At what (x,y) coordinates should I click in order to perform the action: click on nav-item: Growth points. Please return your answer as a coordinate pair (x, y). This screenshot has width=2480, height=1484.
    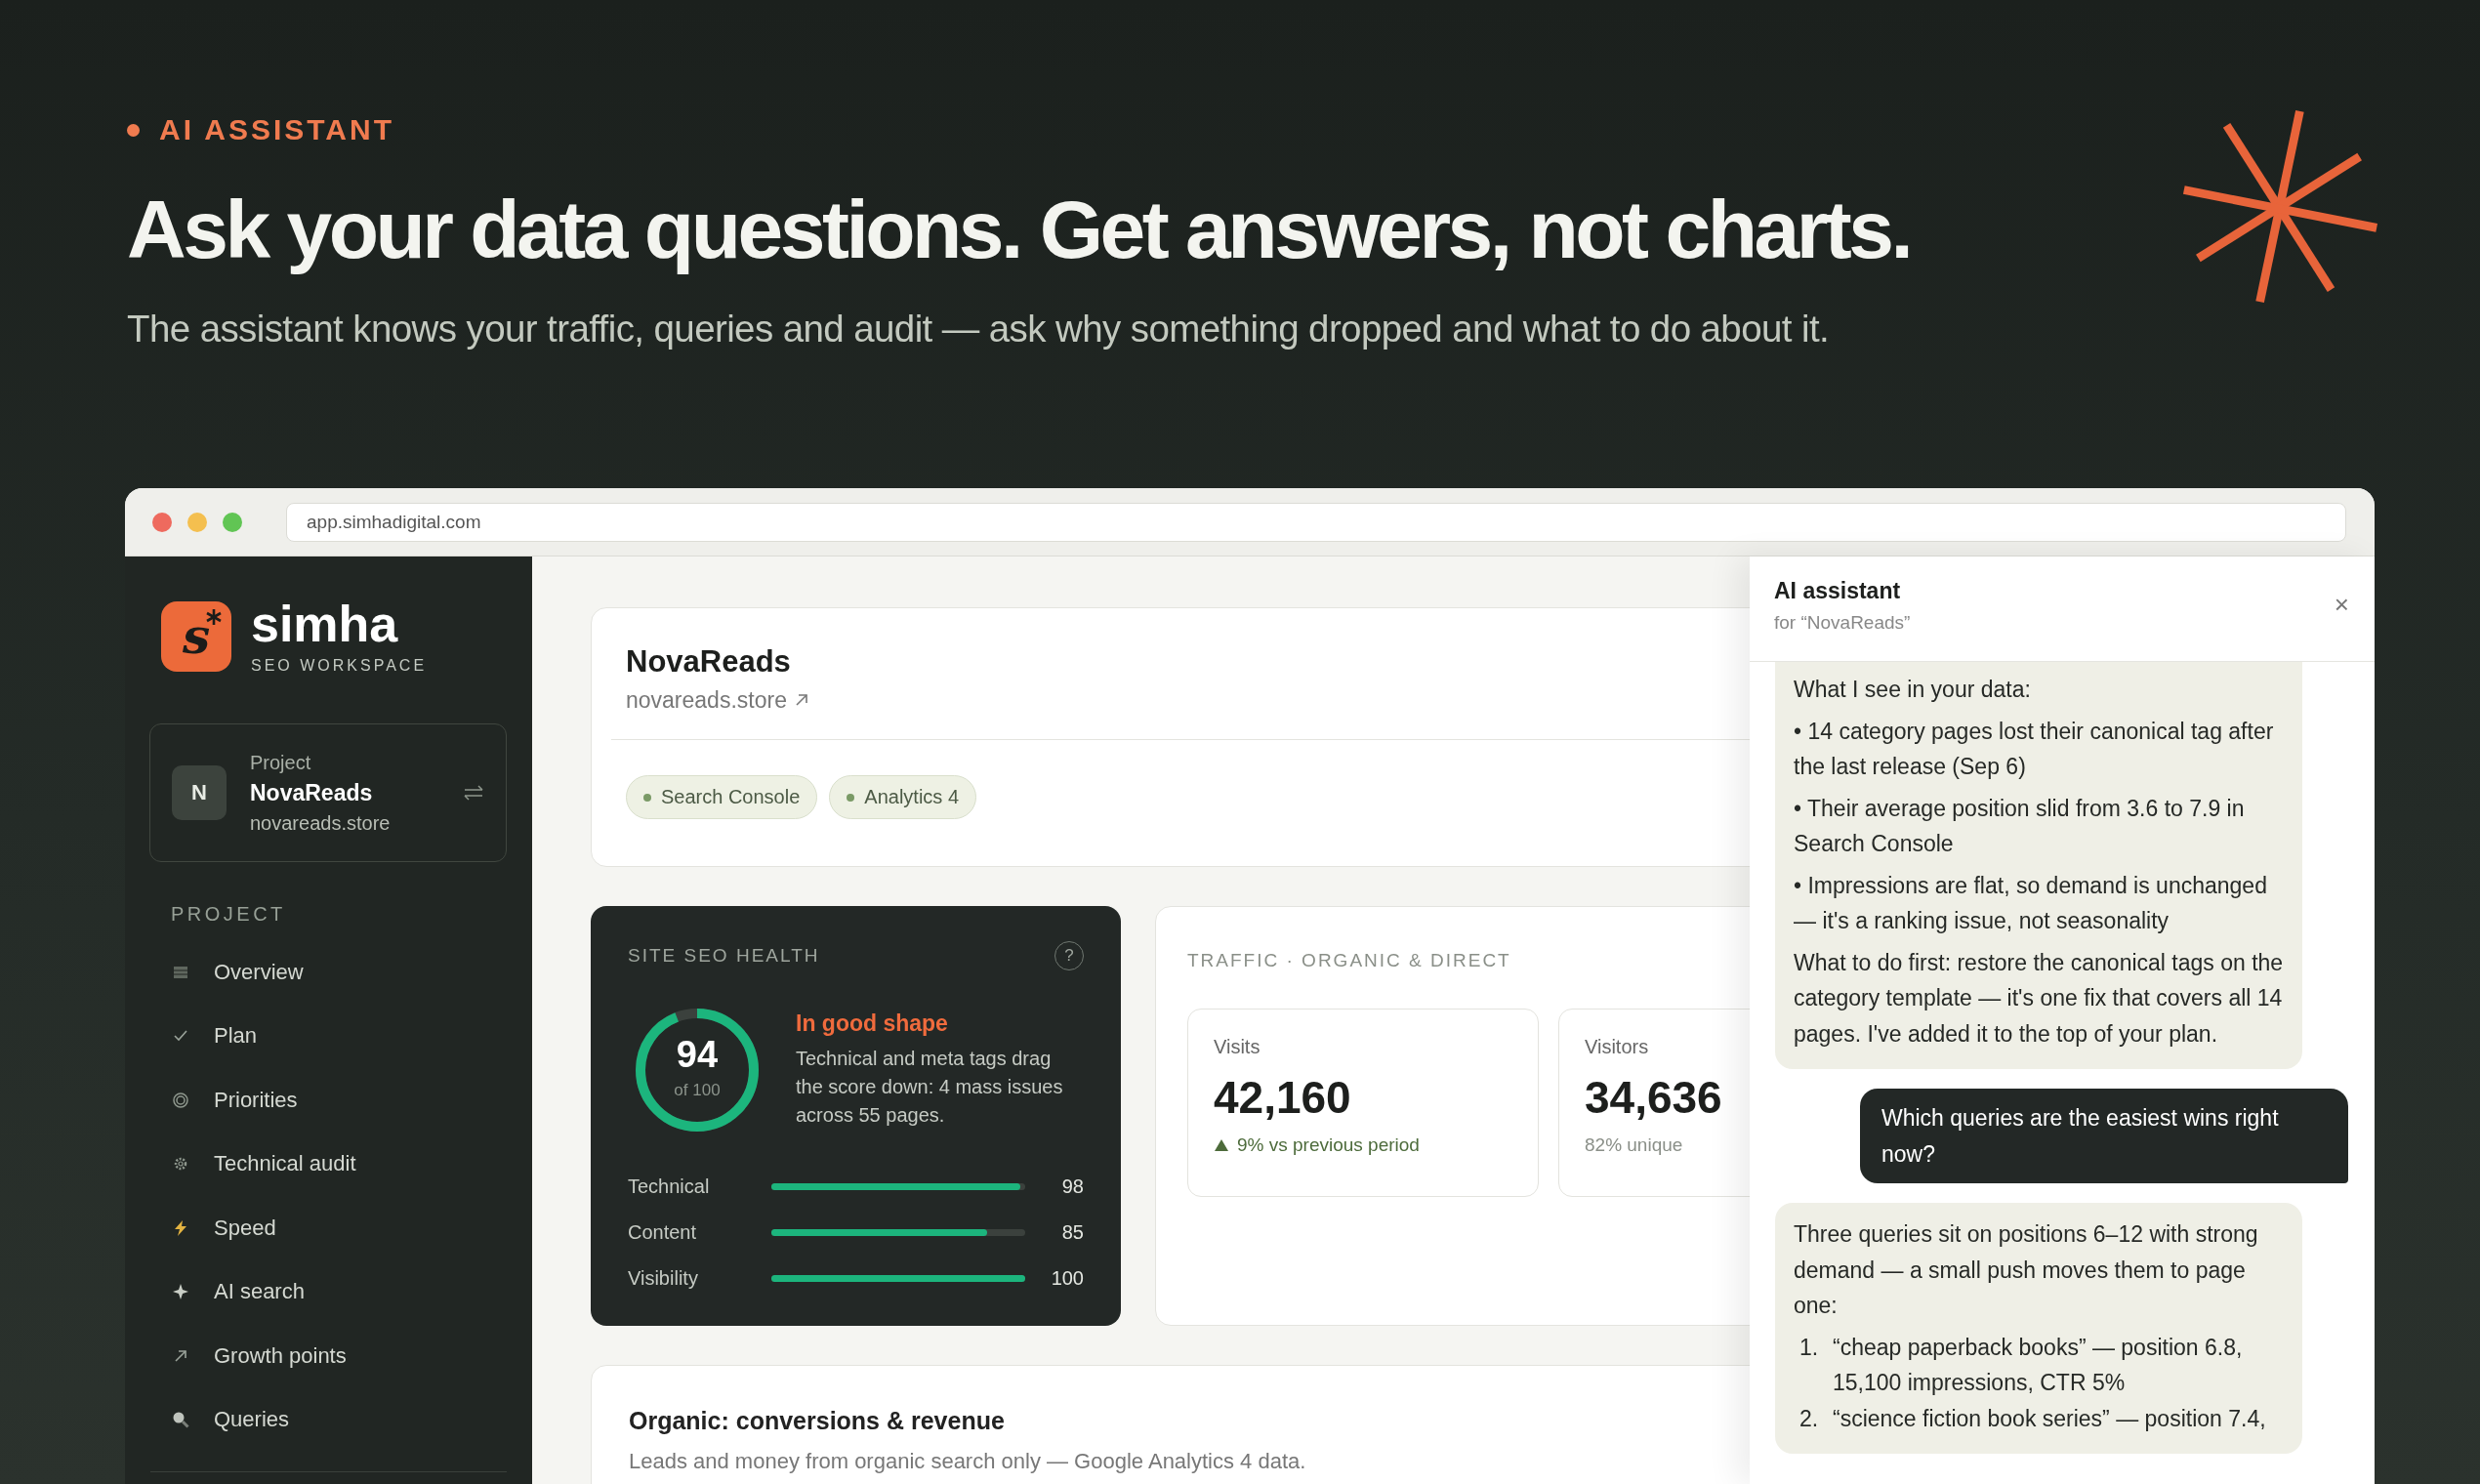
    Looking at the image, I should click on (328, 1356).